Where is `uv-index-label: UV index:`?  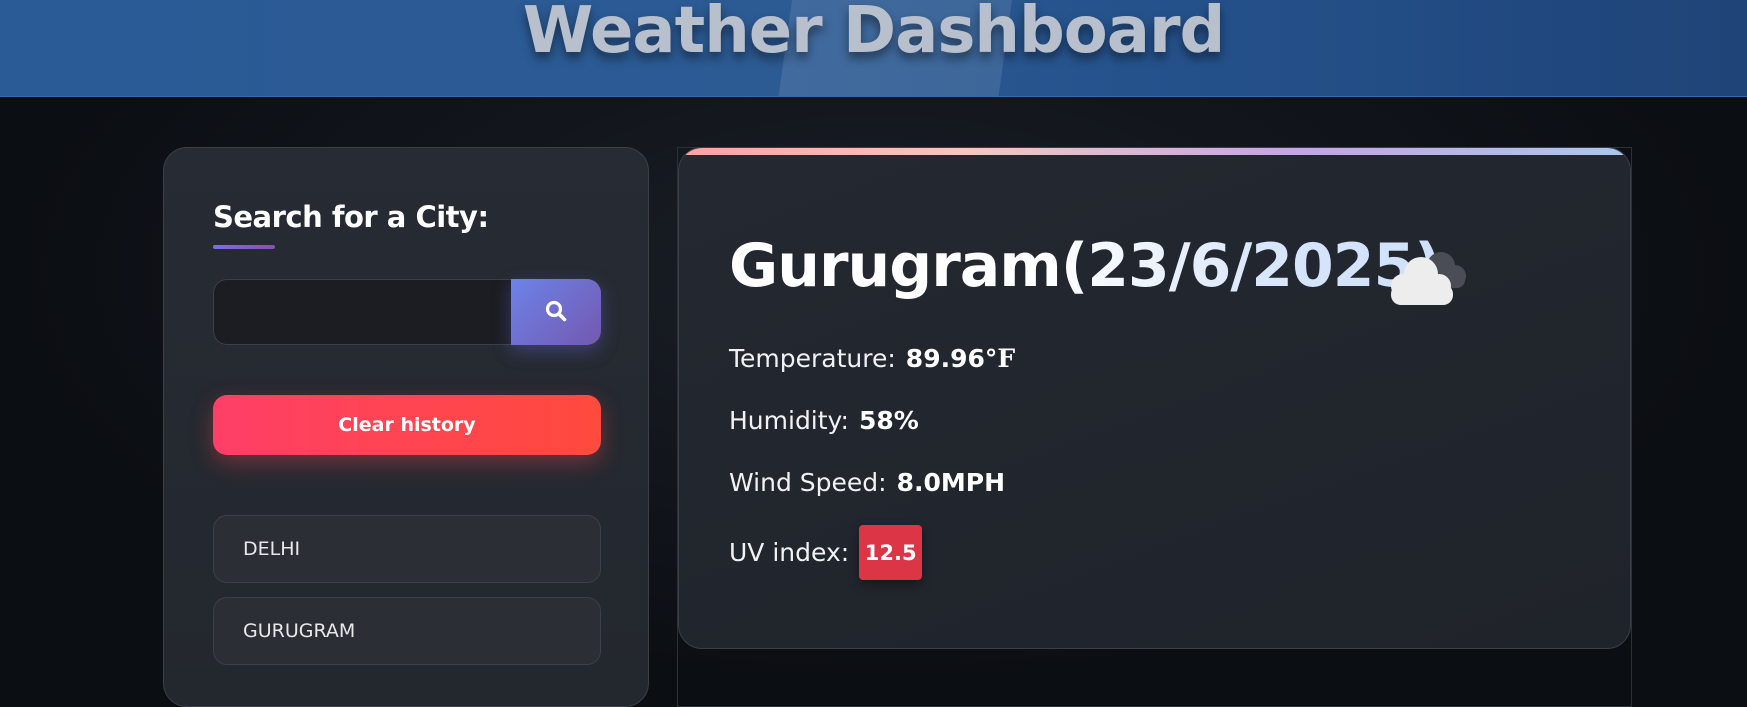
uv-index-label: UV index: is located at coordinates (789, 552).